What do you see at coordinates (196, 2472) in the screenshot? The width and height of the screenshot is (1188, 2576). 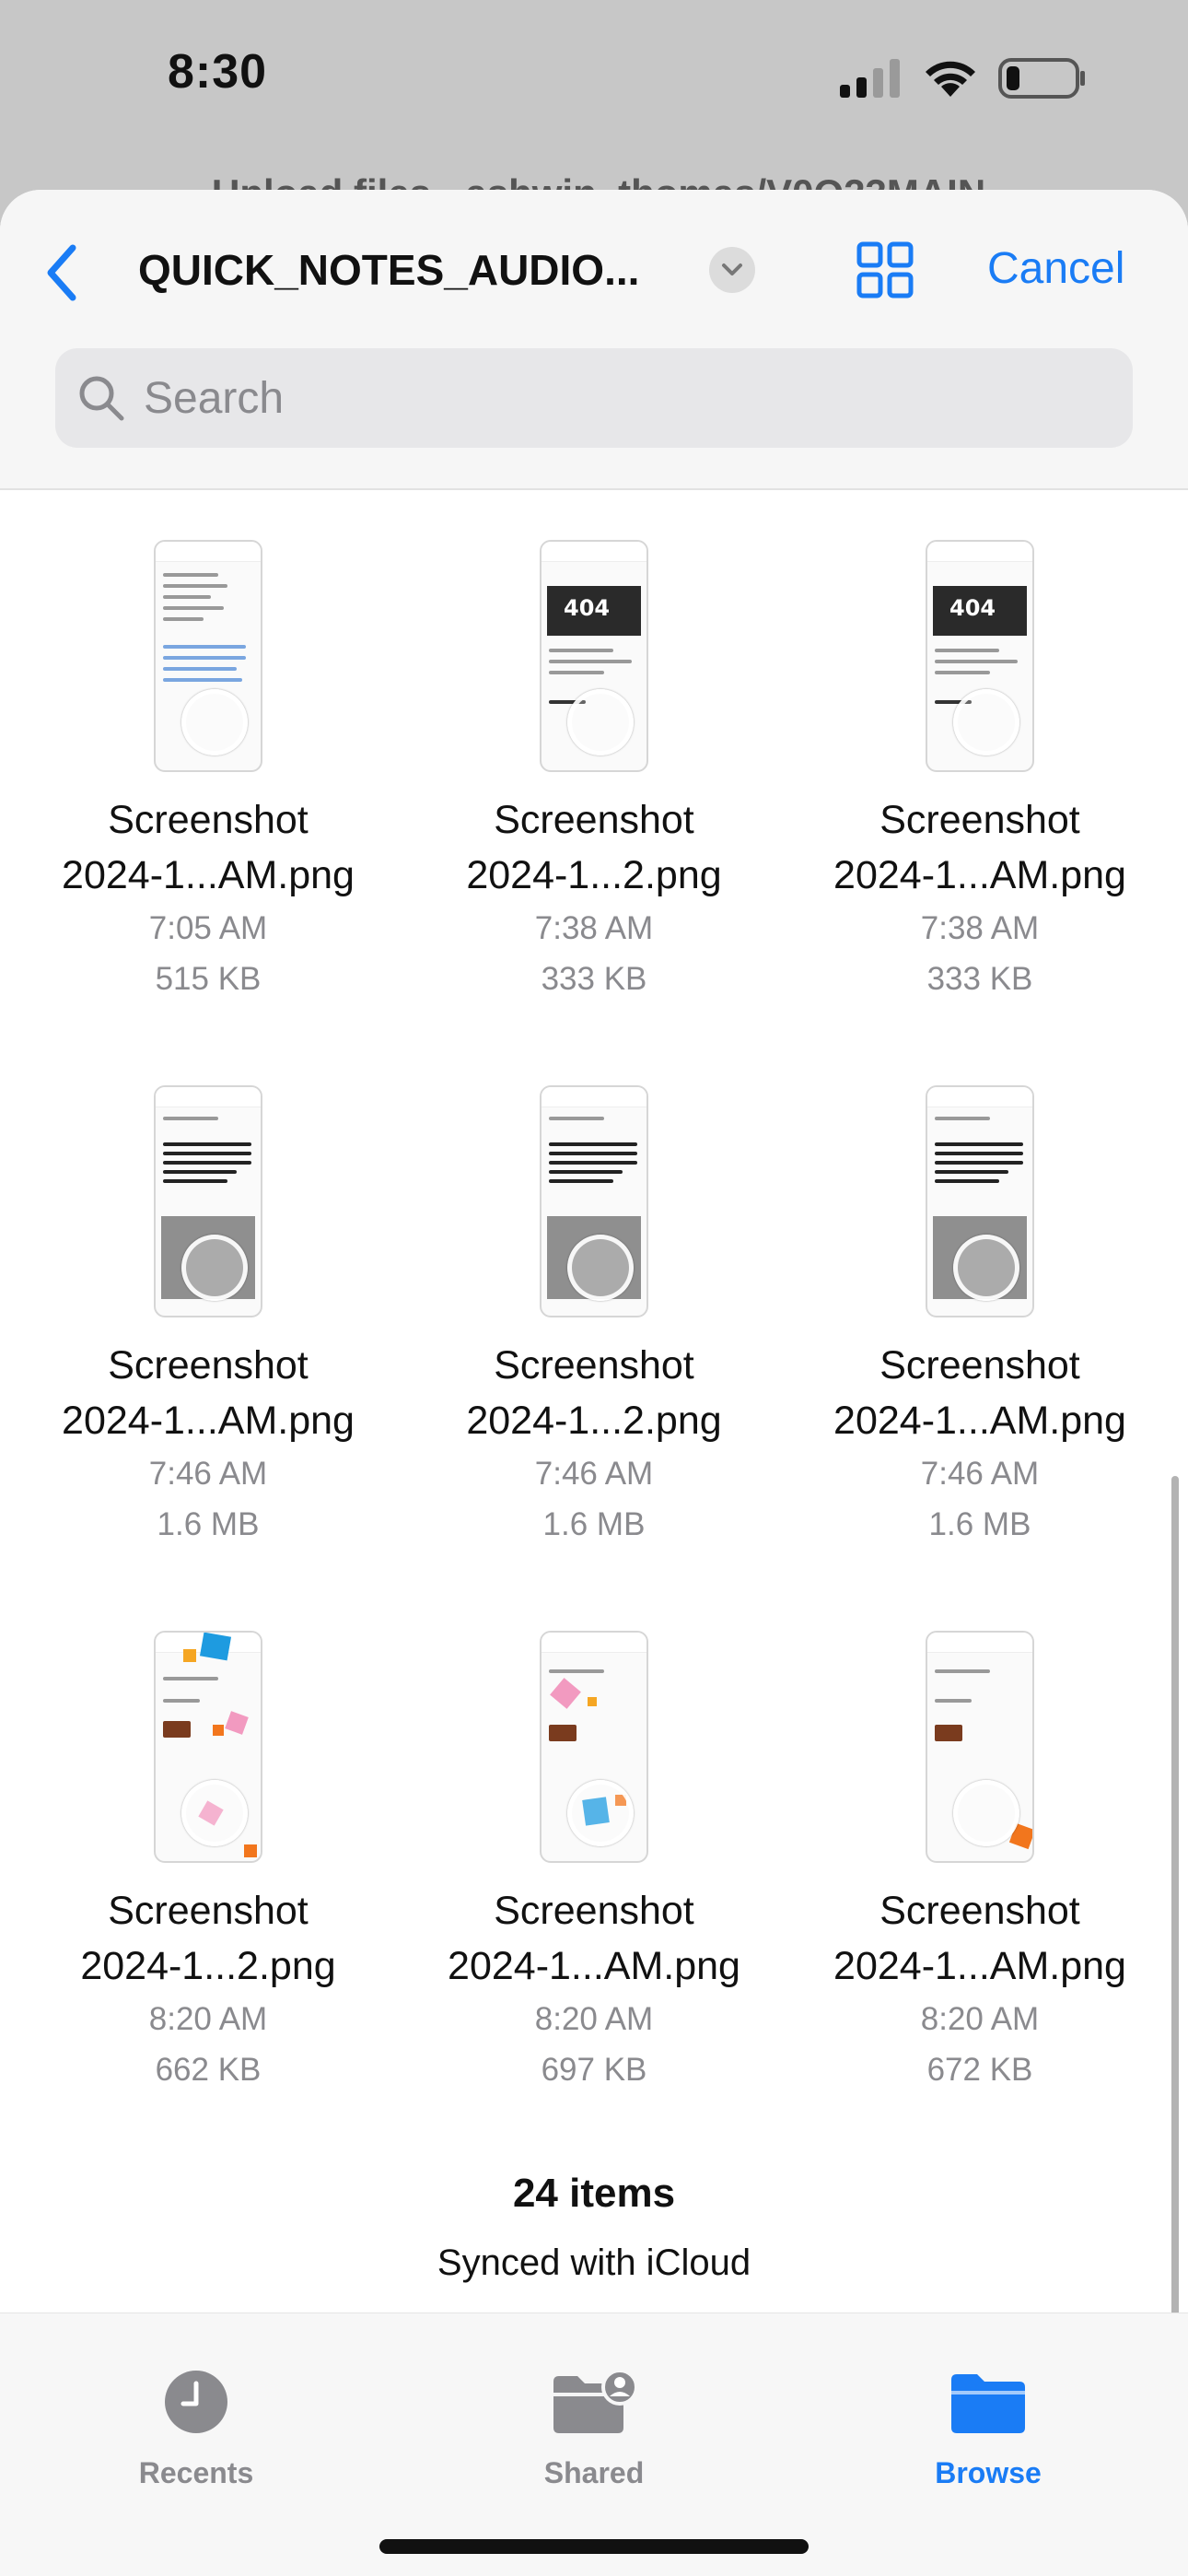 I see `tab-label: Recents` at bounding box center [196, 2472].